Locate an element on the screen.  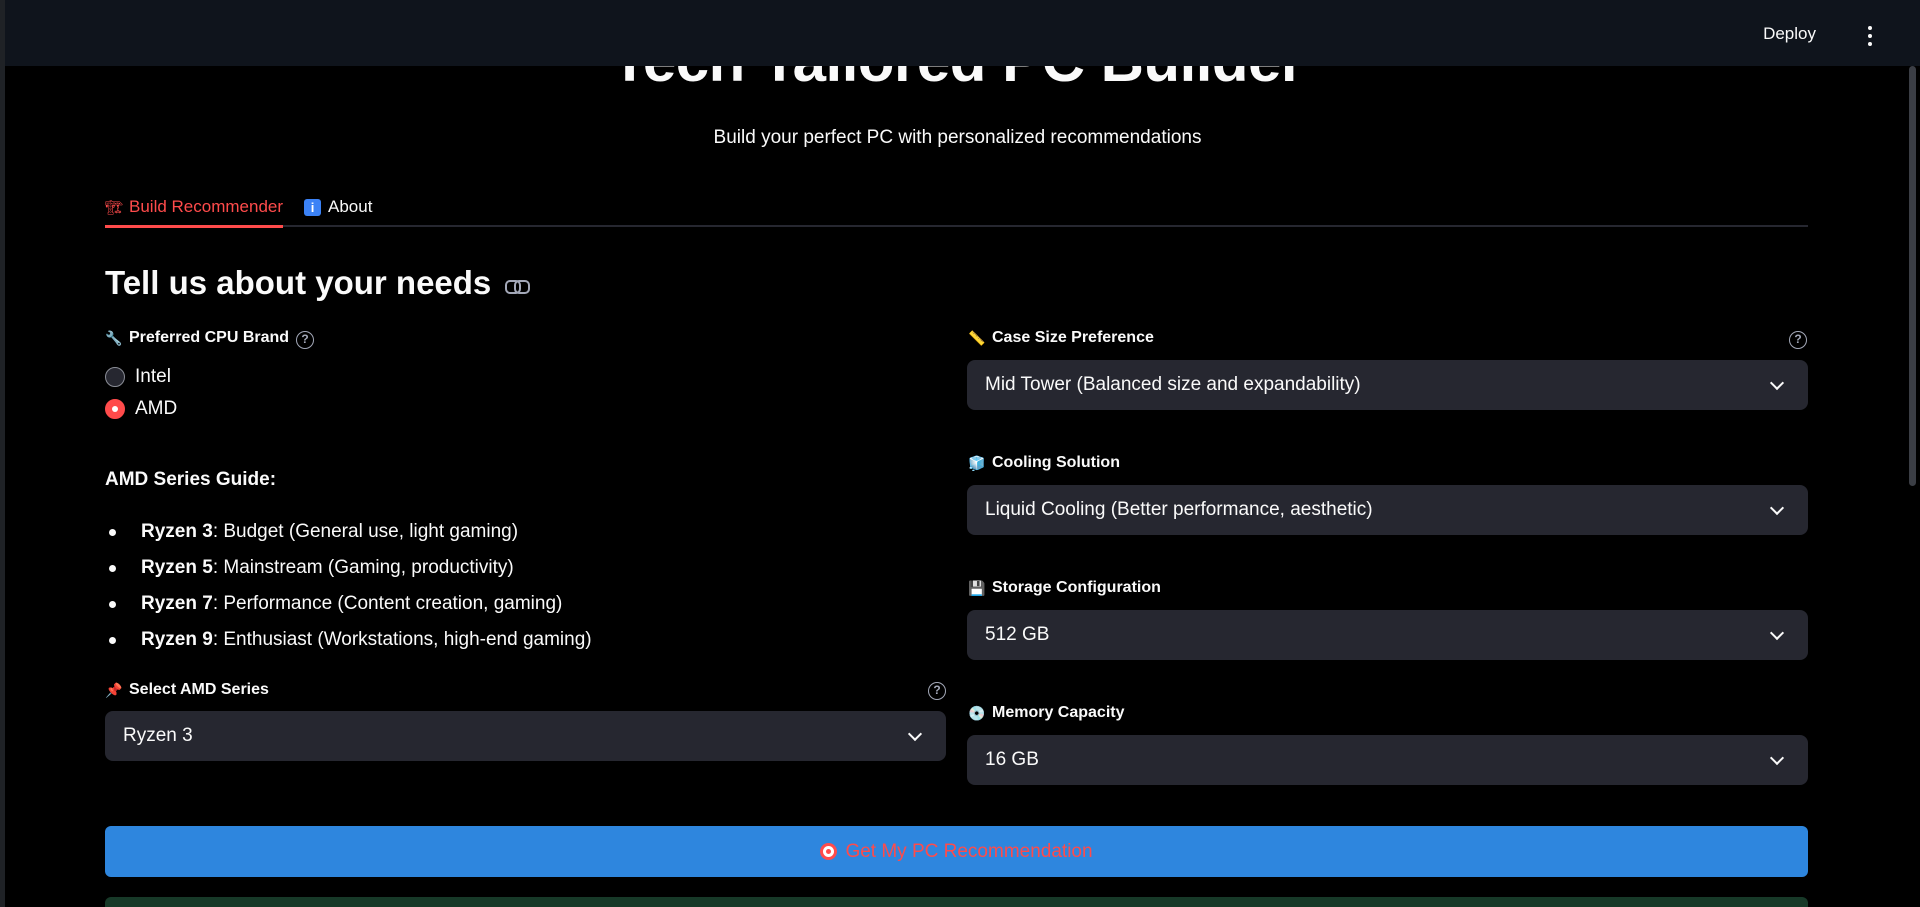
memory-label: 💿 Memory Capacity is located at coordinates (1046, 713).